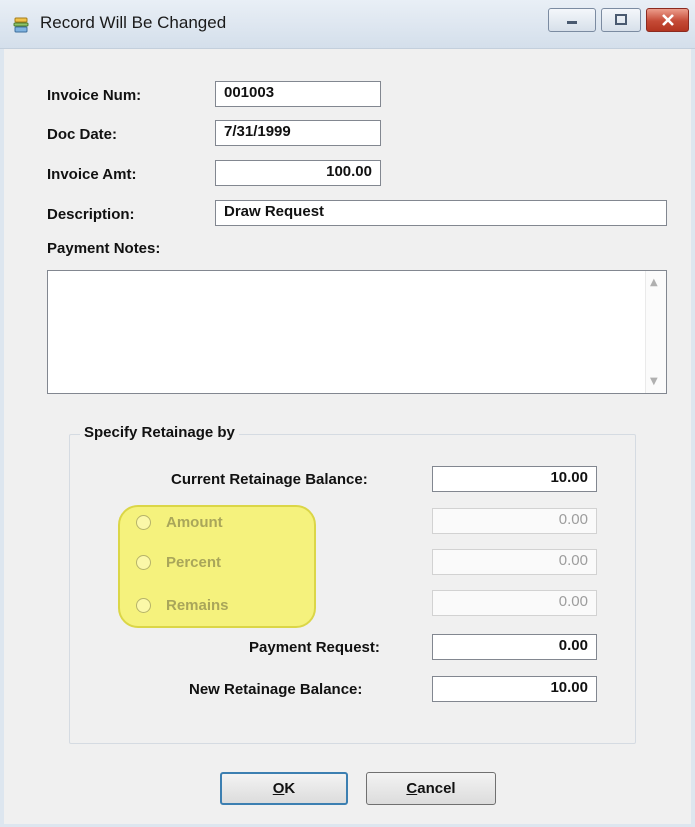  Describe the element at coordinates (21, 25) in the screenshot. I see `app-icon` at that location.